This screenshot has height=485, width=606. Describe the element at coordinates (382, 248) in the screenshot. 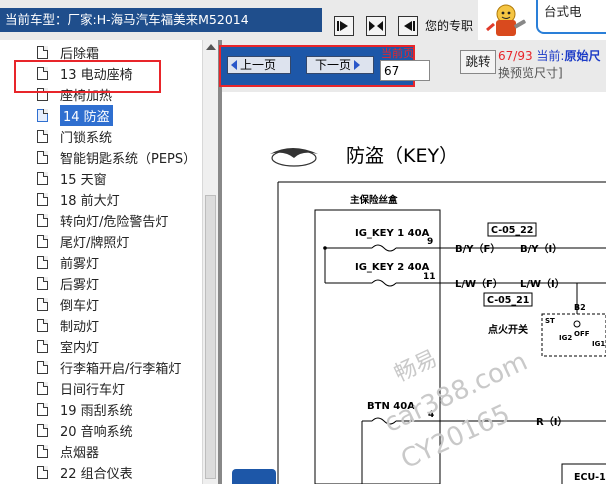

I see `fuse-1-wire` at that location.